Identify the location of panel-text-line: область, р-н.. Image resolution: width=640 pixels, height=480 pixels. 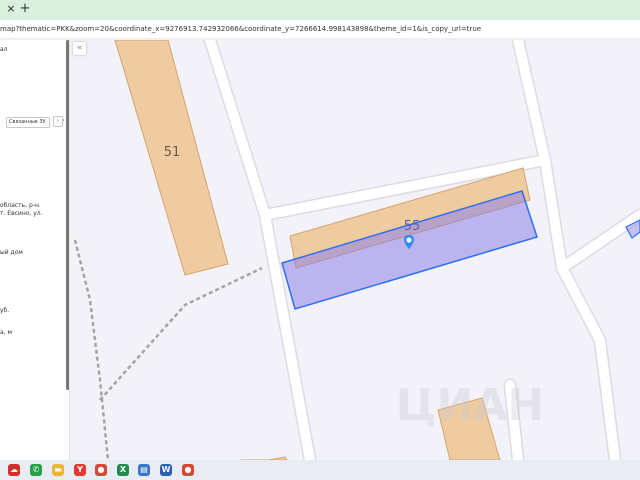
(20, 205).